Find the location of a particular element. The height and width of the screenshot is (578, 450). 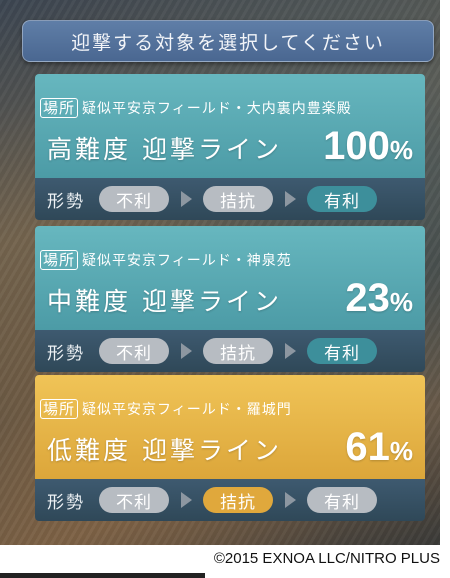

progress-percent: 23% is located at coordinates (379, 298).